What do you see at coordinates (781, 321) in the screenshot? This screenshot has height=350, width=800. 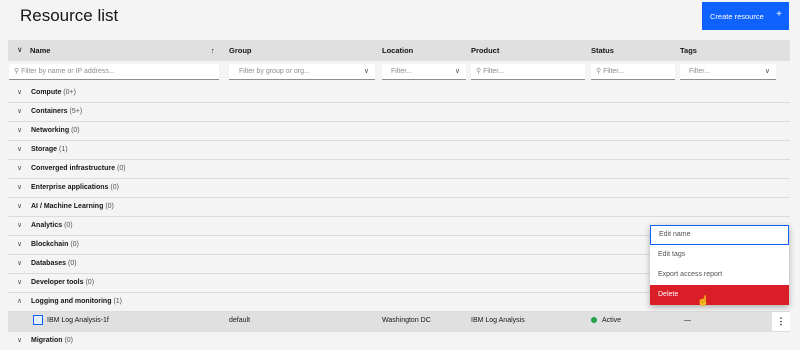 I see `overflow-menu-button: ⋮` at bounding box center [781, 321].